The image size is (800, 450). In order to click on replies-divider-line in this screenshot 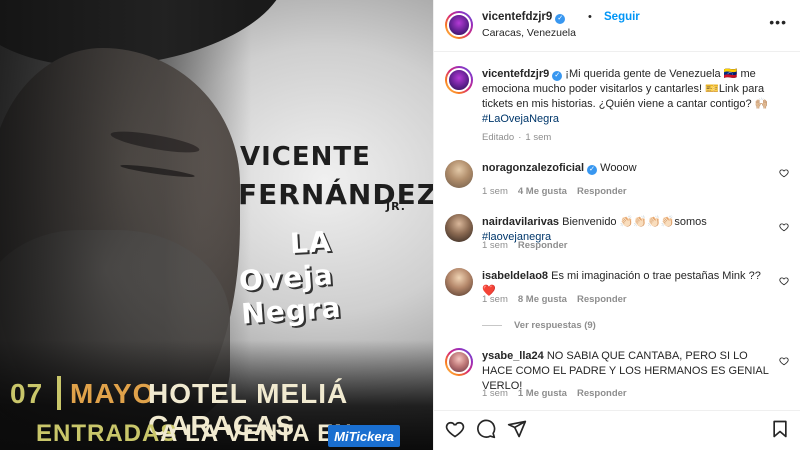, I will do `click(492, 325)`.